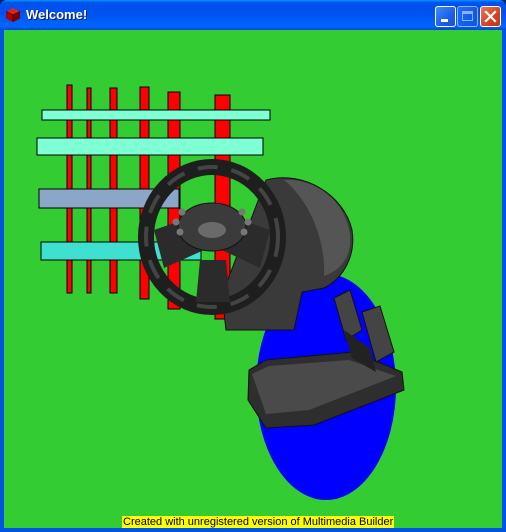 Image resolution: width=506 pixels, height=532 pixels. What do you see at coordinates (156, 115) in the screenshot?
I see `aqua-bar-top` at bounding box center [156, 115].